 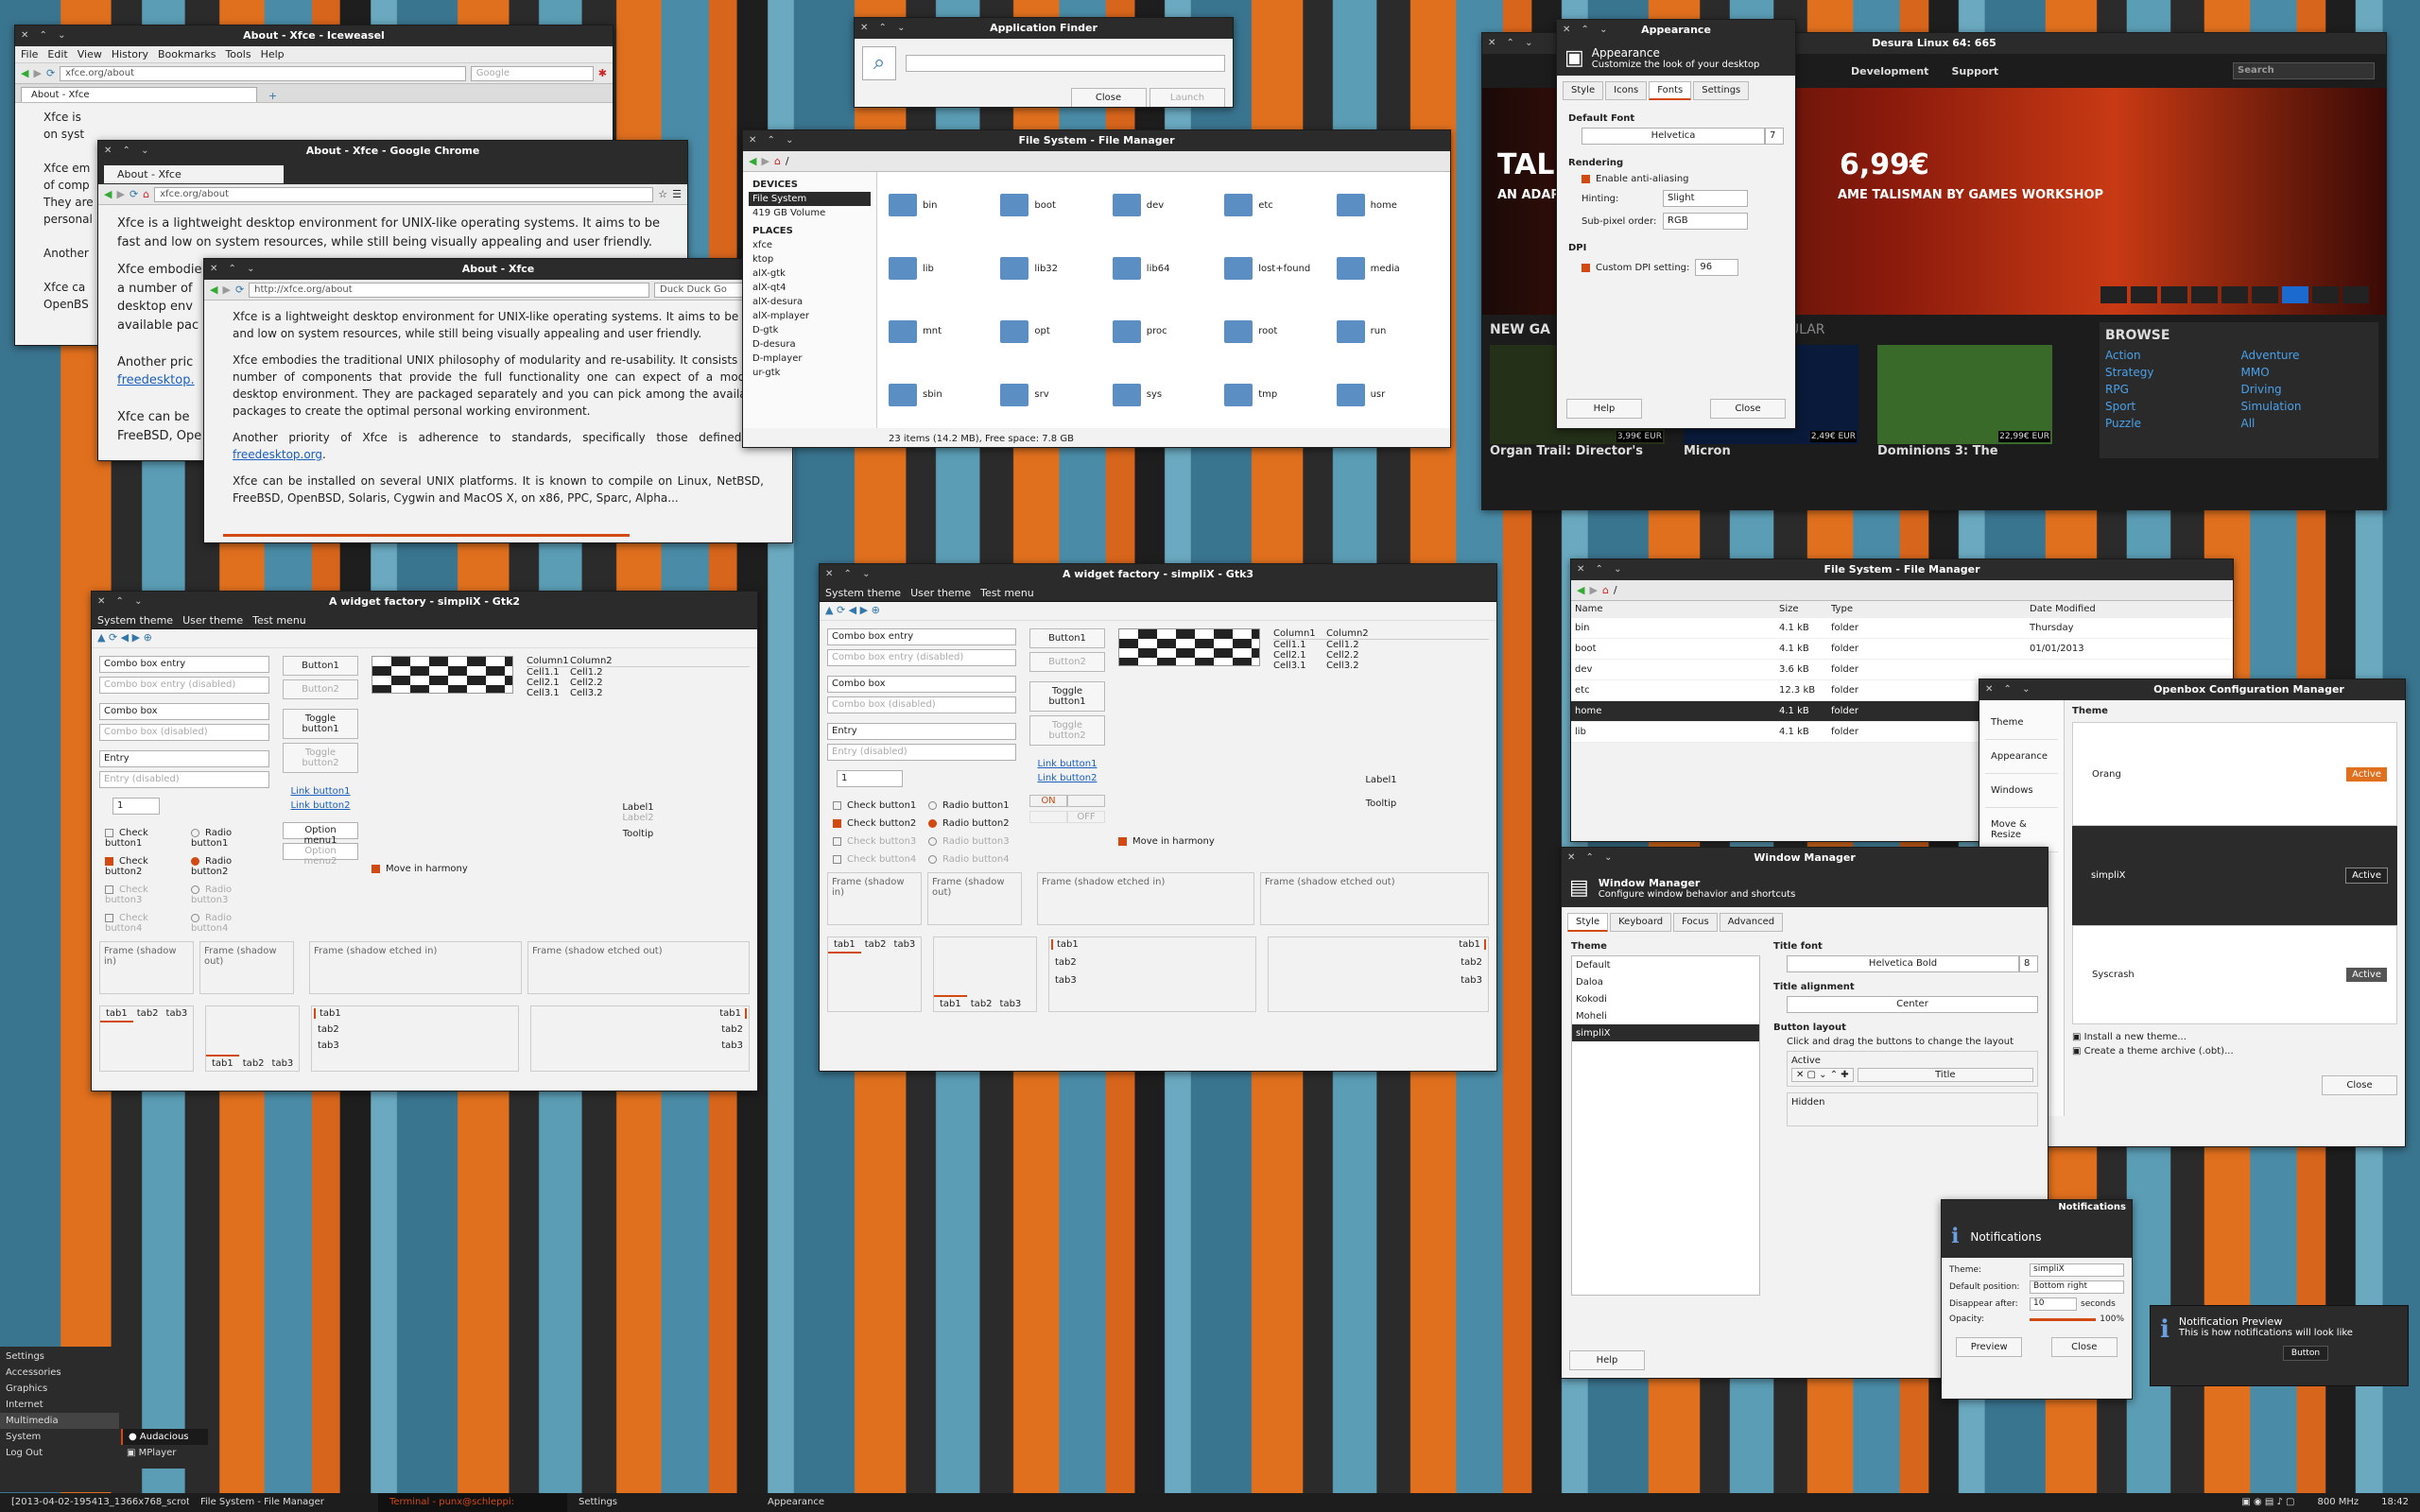 I want to click on tab-about: About - Xfce, so click(x=139, y=94).